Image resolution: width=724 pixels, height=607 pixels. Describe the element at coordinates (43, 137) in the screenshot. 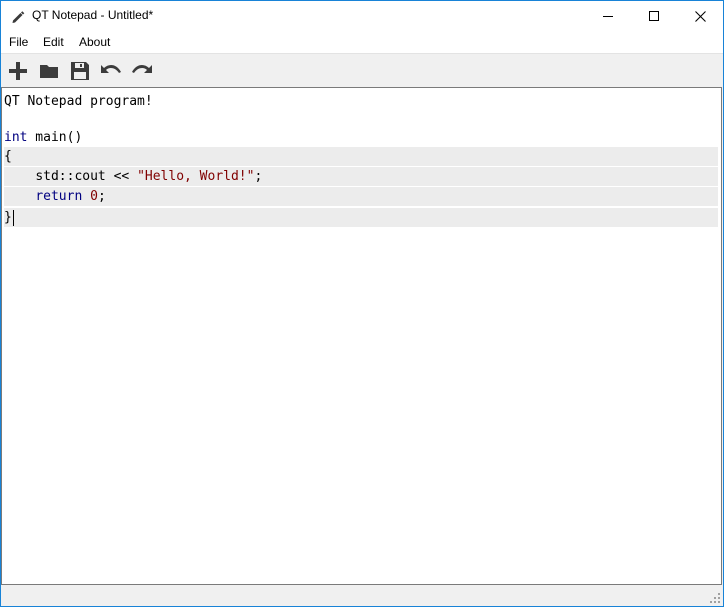

I see `editor-line: int main()` at that location.